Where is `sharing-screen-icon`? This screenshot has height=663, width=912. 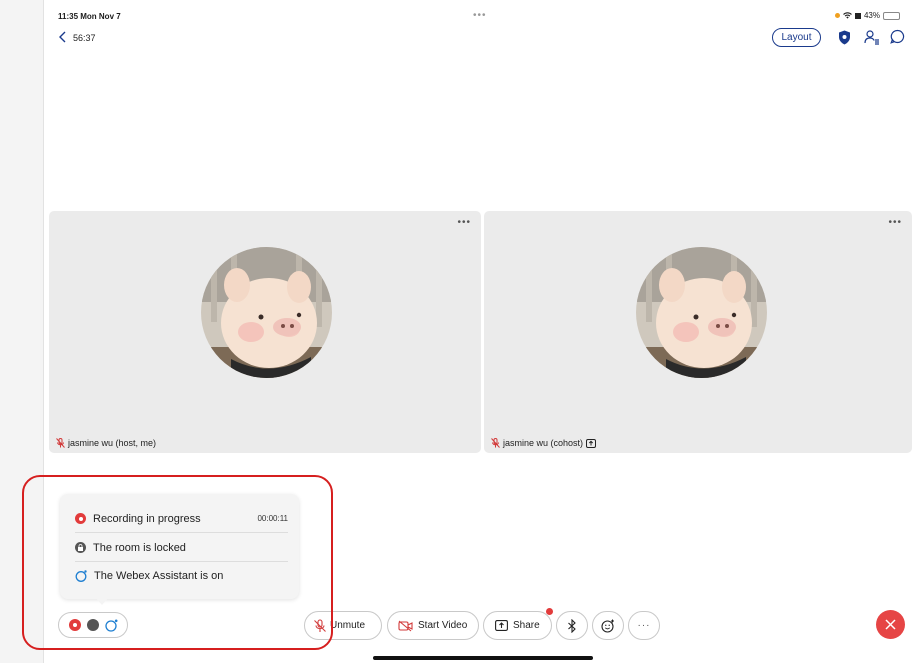
sharing-screen-icon is located at coordinates (591, 443).